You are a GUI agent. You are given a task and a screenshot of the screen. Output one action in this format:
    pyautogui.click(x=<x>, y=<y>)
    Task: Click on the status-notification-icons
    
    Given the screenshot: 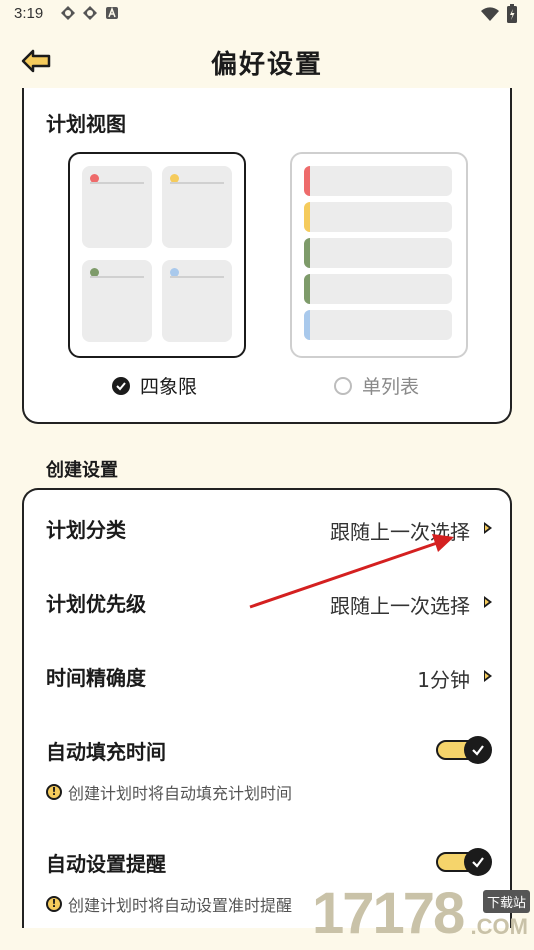 What is the action you would take?
    pyautogui.click(x=90, y=13)
    